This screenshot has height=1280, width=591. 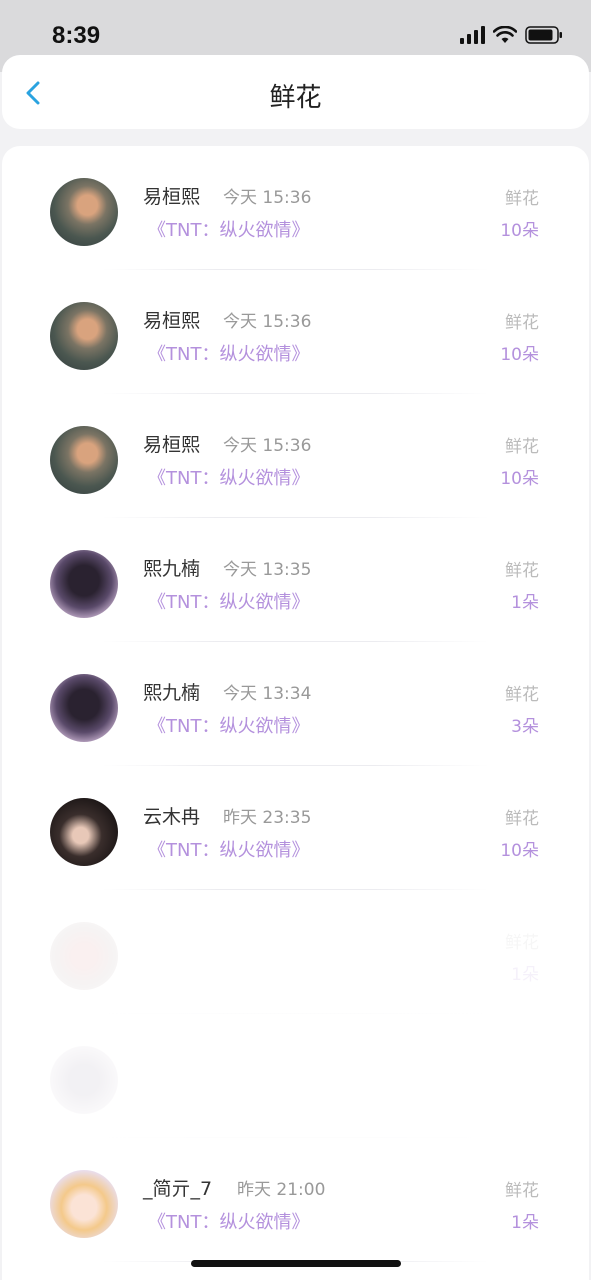 What do you see at coordinates (267, 818) in the screenshot?
I see `record-time: 昨天 23:35` at bounding box center [267, 818].